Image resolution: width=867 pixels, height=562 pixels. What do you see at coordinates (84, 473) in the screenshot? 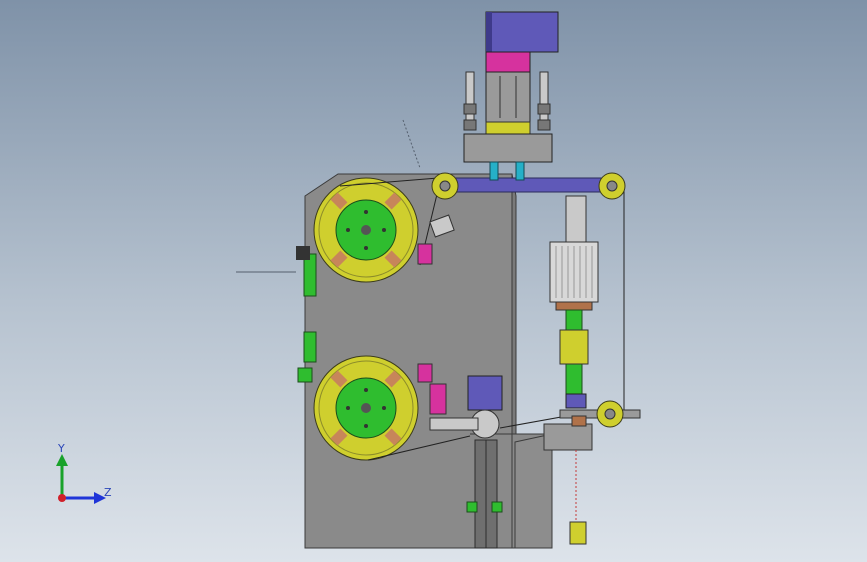
I see `orientation-triad: Y Z` at bounding box center [84, 473].